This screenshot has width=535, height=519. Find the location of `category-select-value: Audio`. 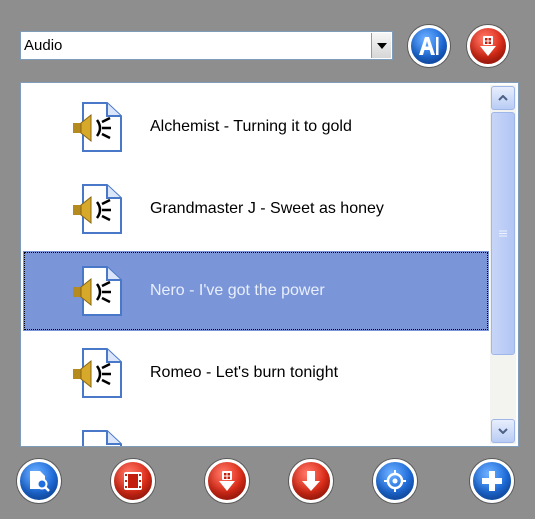

category-select-value: Audio is located at coordinates (43, 45).